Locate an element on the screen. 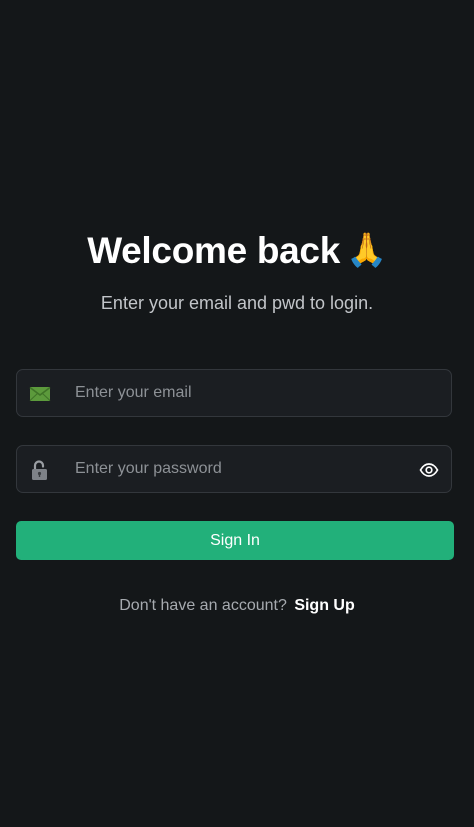  sign-in-button: Sign In is located at coordinates (235, 540).